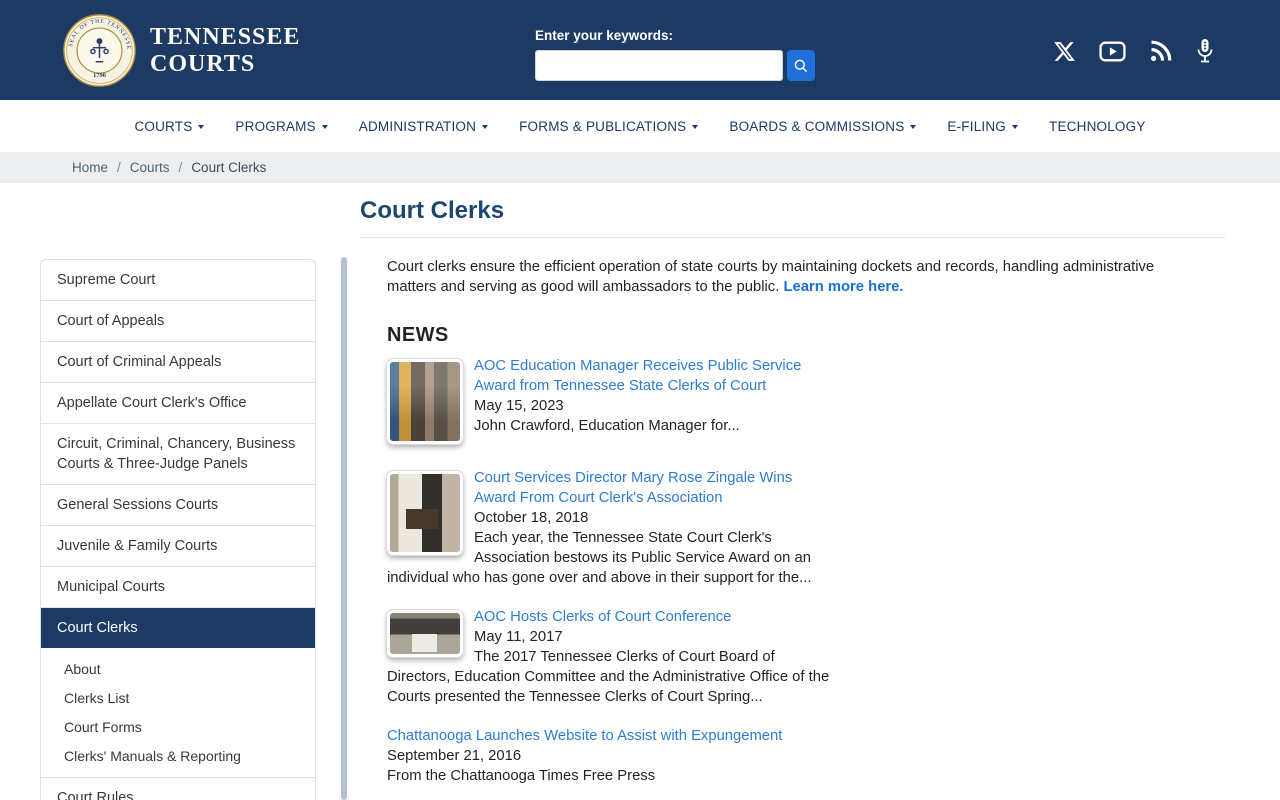 The height and width of the screenshot is (800, 1280). I want to click on nav-item-programs: PROGRAMS, so click(281, 126).